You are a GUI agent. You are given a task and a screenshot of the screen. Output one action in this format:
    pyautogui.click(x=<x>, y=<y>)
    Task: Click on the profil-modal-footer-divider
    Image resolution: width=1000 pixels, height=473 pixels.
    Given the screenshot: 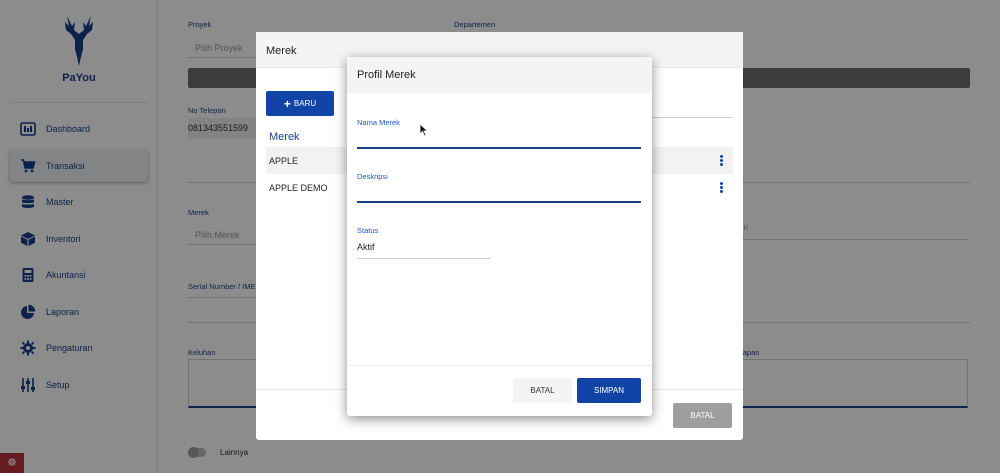 What is the action you would take?
    pyautogui.click(x=499, y=365)
    